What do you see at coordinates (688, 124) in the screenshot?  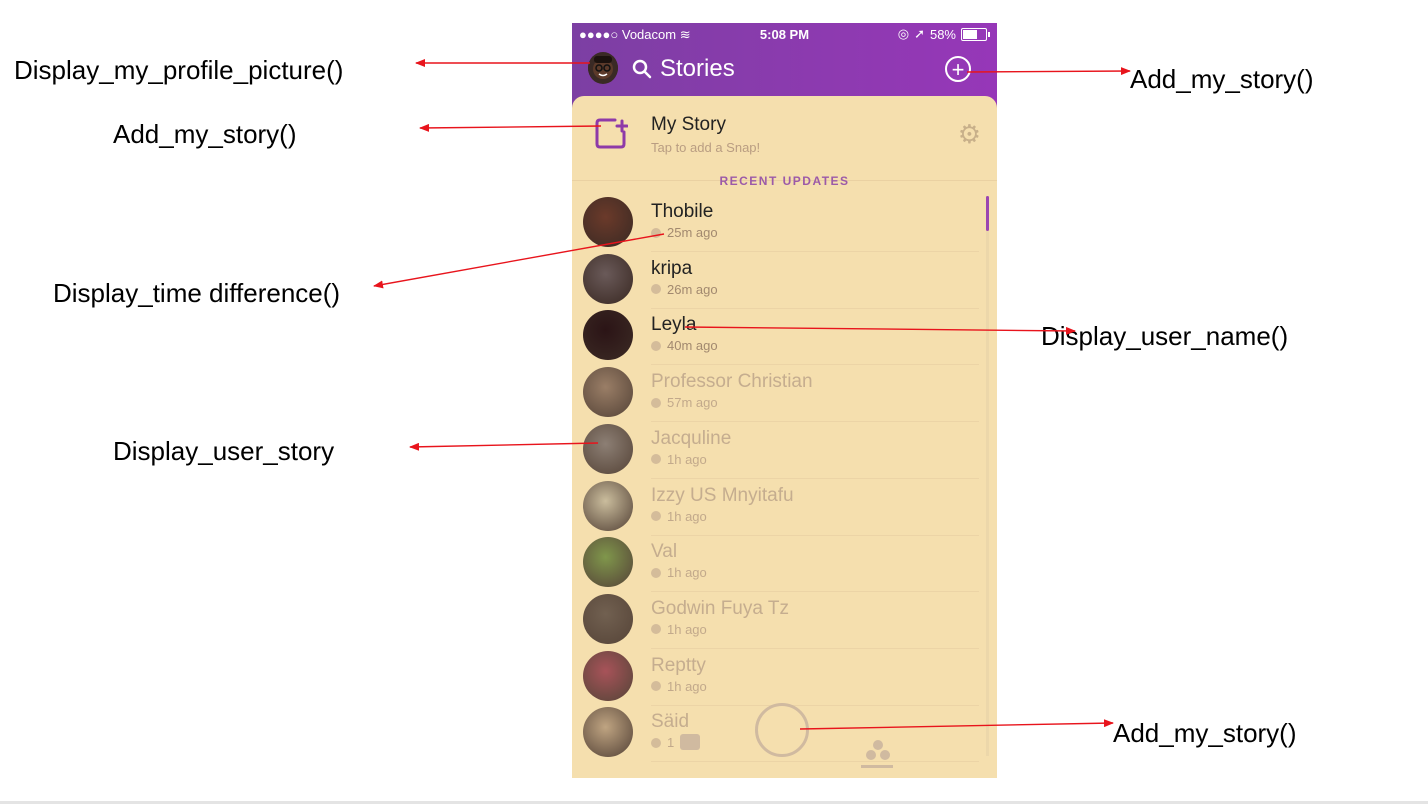 I see `my-story-title: My Story` at bounding box center [688, 124].